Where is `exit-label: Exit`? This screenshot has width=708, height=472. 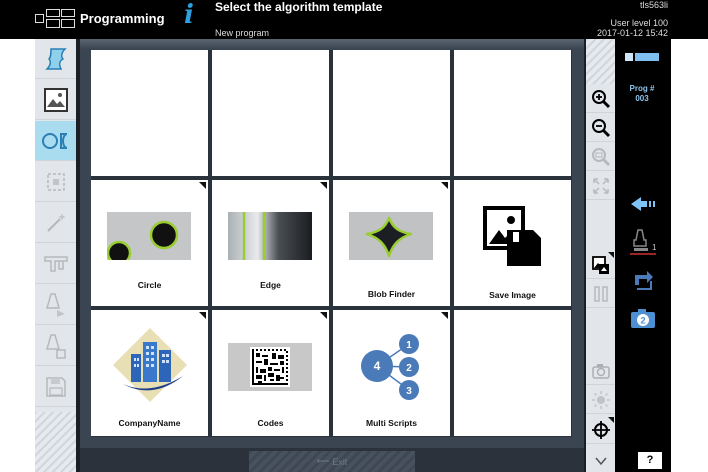
exit-label: Exit is located at coordinates (340, 461).